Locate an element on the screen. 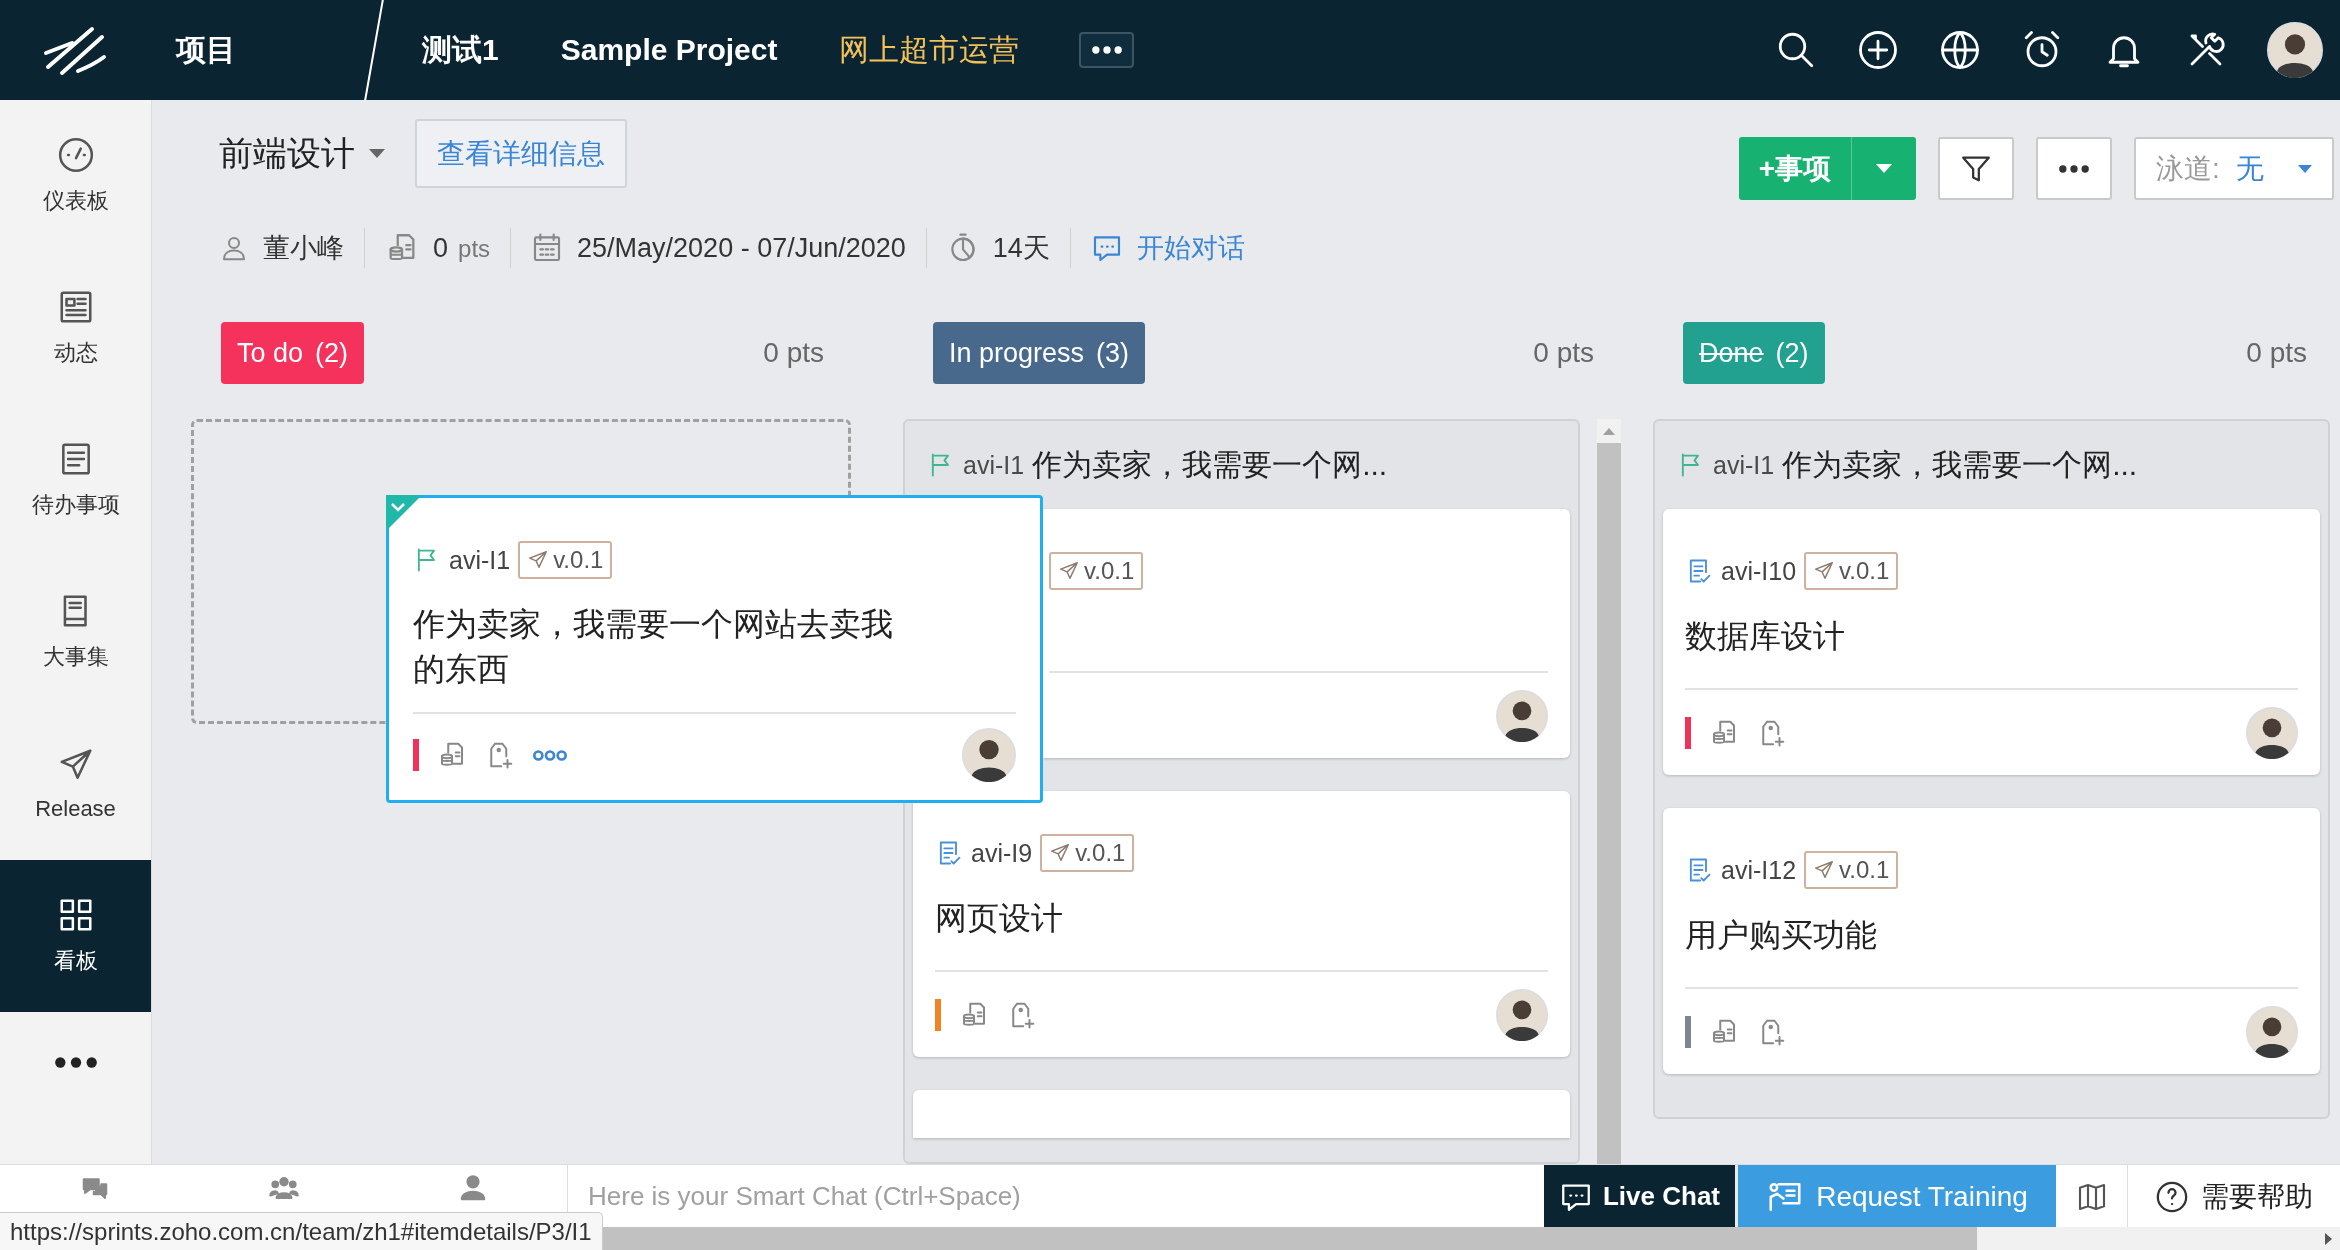  sidebar-item: Release is located at coordinates (75, 784).